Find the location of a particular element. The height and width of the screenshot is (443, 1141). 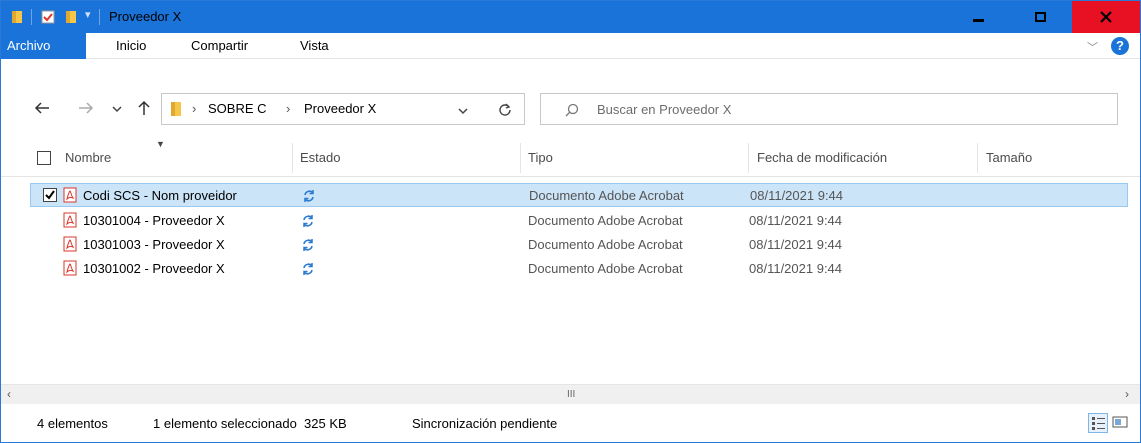

refresh-icon is located at coordinates (505, 109).